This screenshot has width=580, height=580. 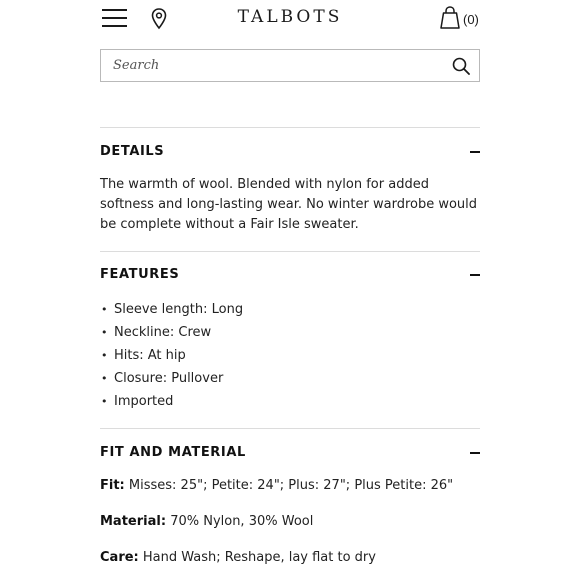 What do you see at coordinates (461, 66) in the screenshot?
I see `search-icon` at bounding box center [461, 66].